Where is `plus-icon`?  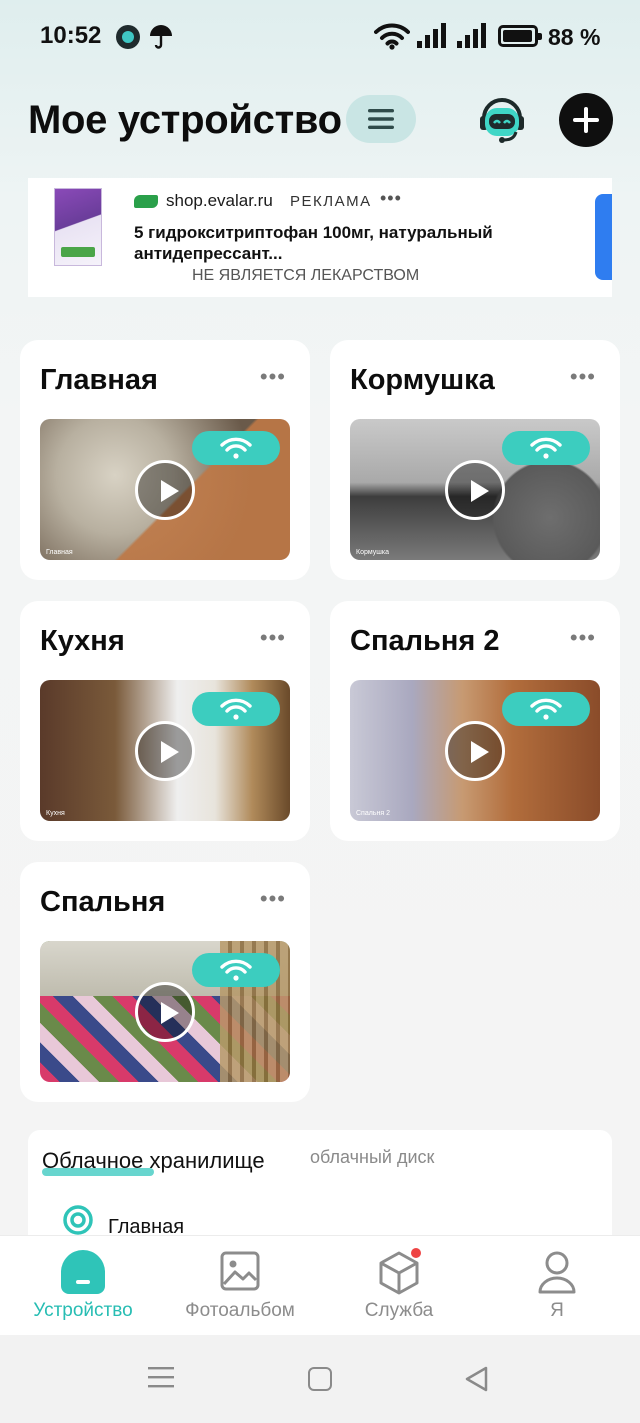 plus-icon is located at coordinates (586, 120).